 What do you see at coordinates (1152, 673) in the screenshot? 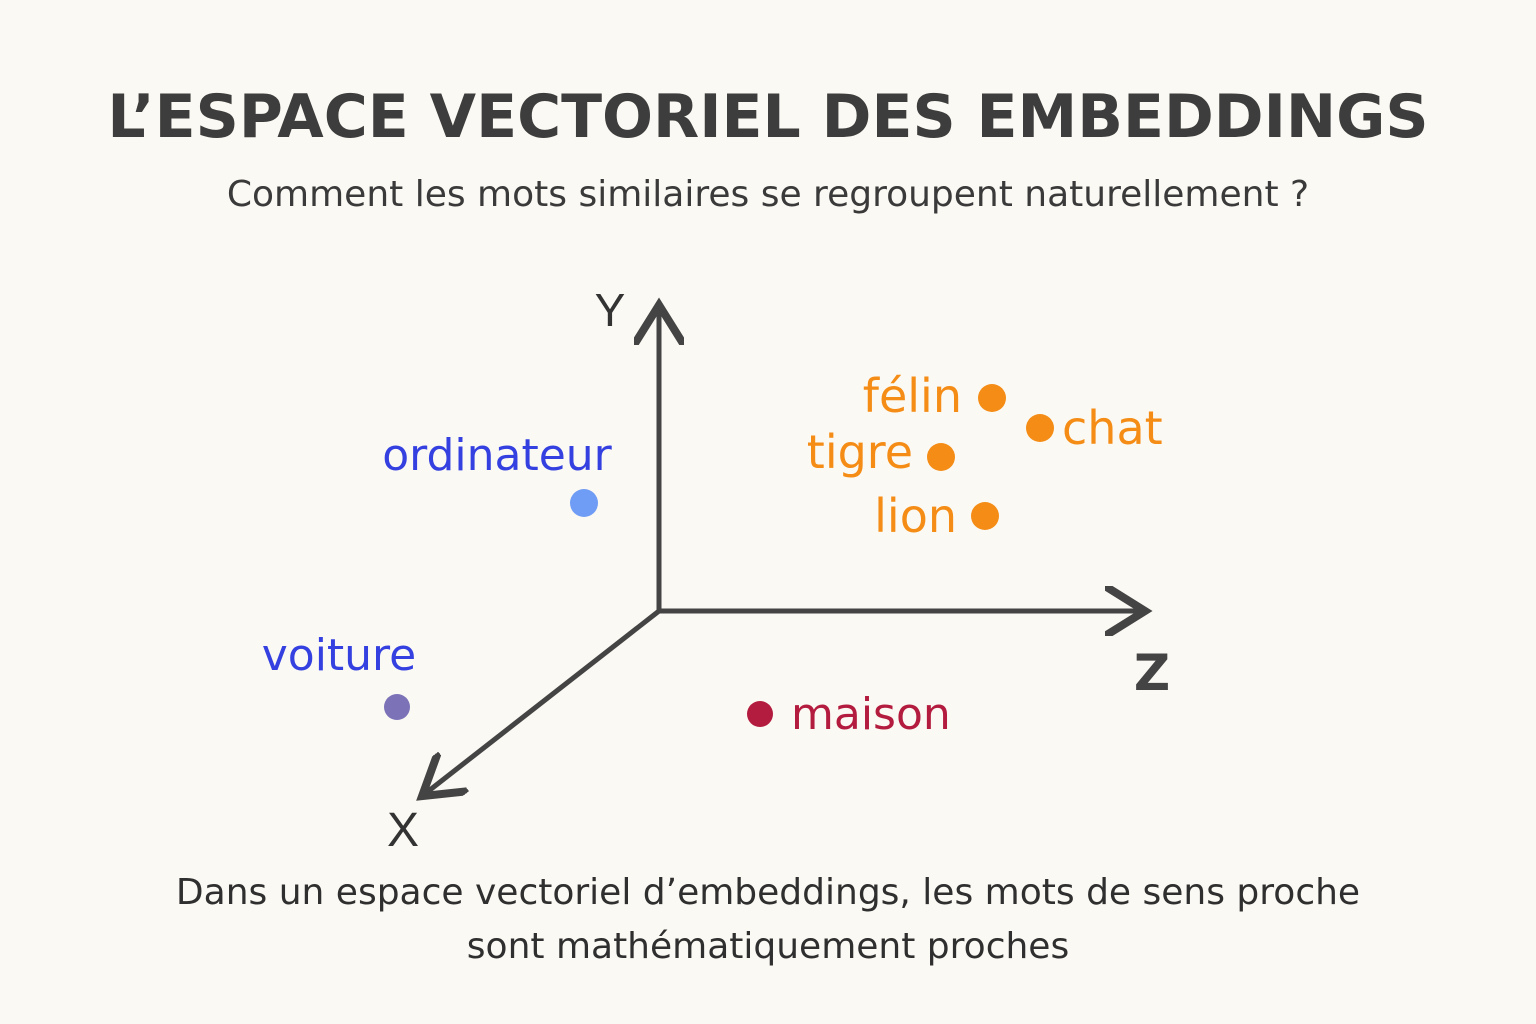
I see `z-axis-label: Z` at bounding box center [1152, 673].